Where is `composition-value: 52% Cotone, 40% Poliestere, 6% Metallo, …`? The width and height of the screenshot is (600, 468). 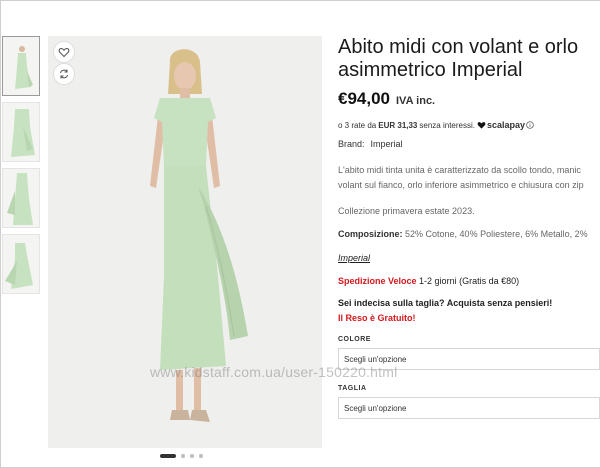 composition-value: 52% Cotone, 40% Poliestere, 6% Metallo, … is located at coordinates (496, 234).